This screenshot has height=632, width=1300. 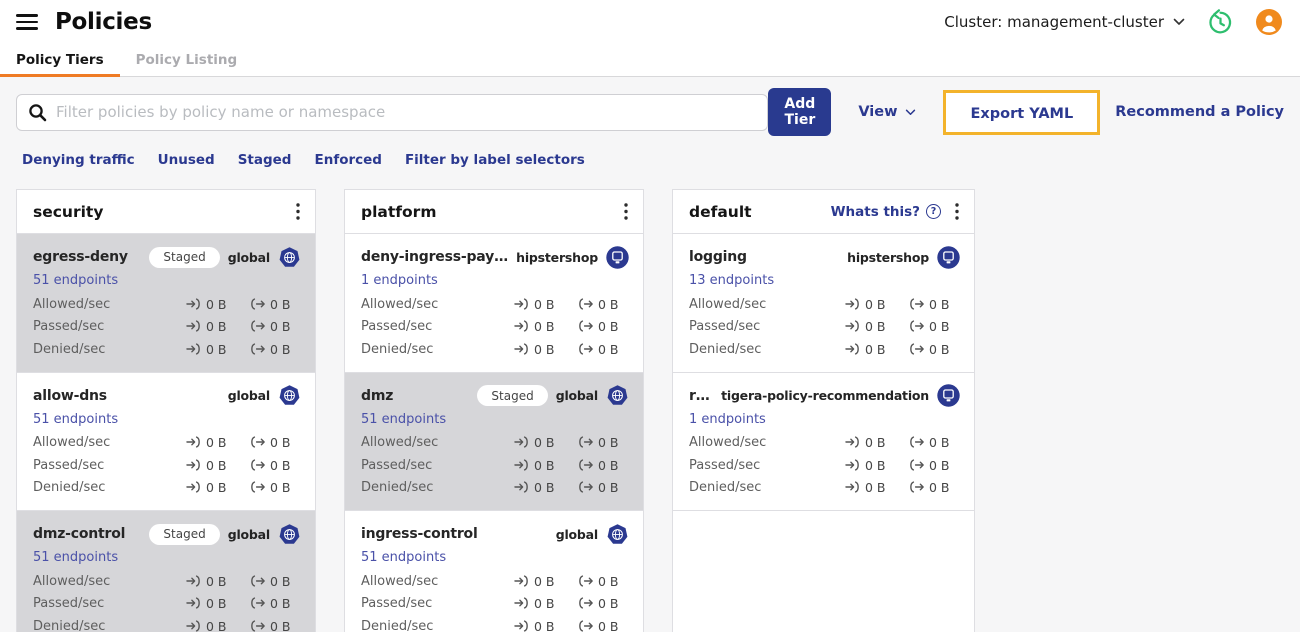 I want to click on quick-filter-link: Unused, so click(x=186, y=160).